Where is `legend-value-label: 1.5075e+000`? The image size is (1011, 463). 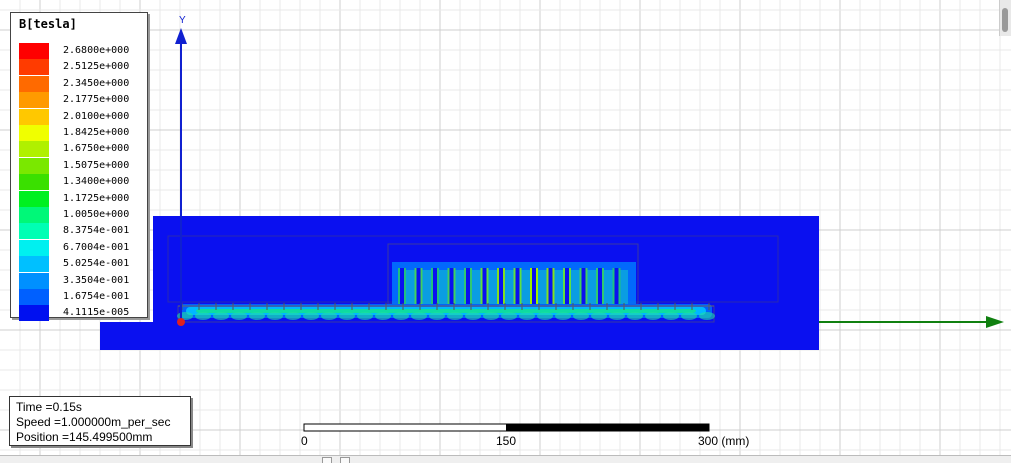 legend-value-label: 1.5075e+000 is located at coordinates (96, 165).